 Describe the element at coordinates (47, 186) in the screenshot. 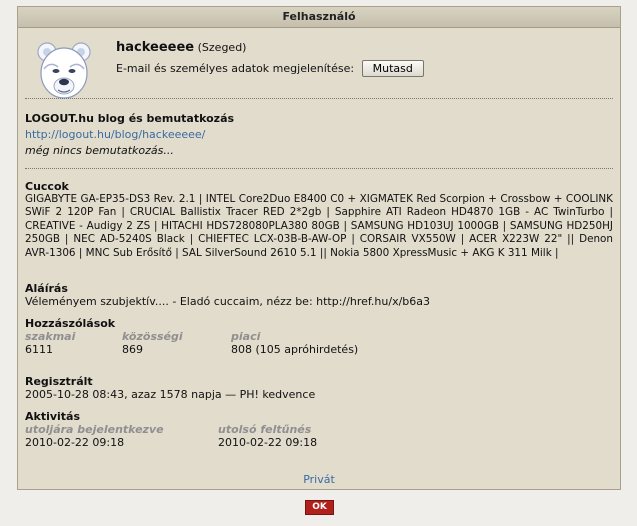

I see `hardware-heading: Cuccok` at that location.